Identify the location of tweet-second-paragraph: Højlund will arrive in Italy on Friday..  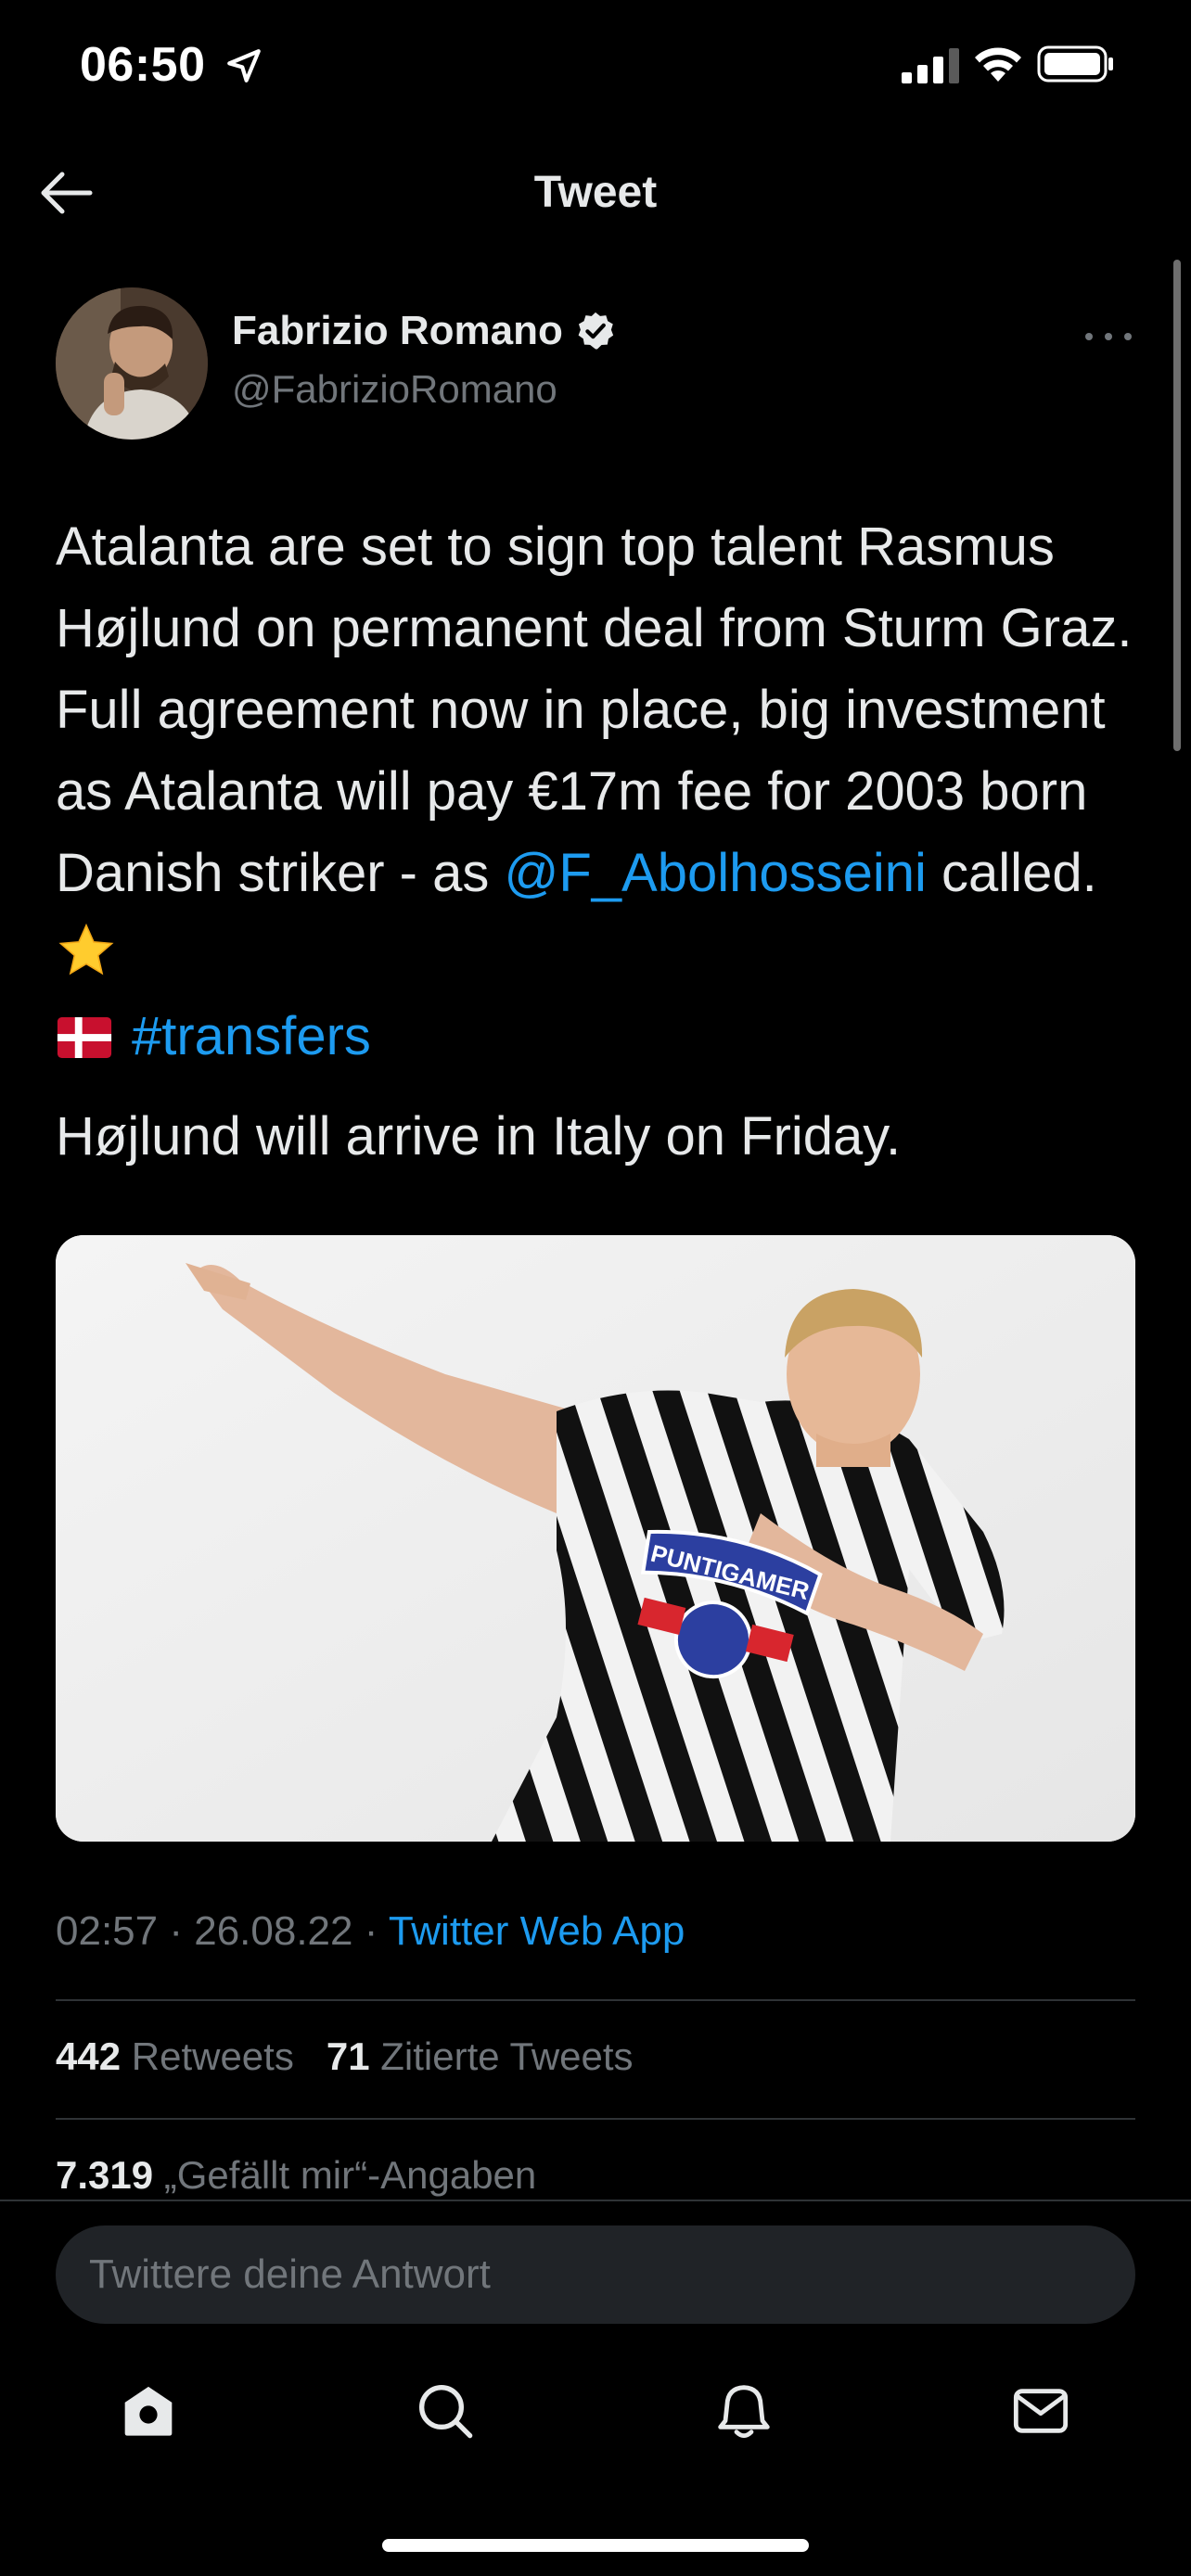
(479, 1136).